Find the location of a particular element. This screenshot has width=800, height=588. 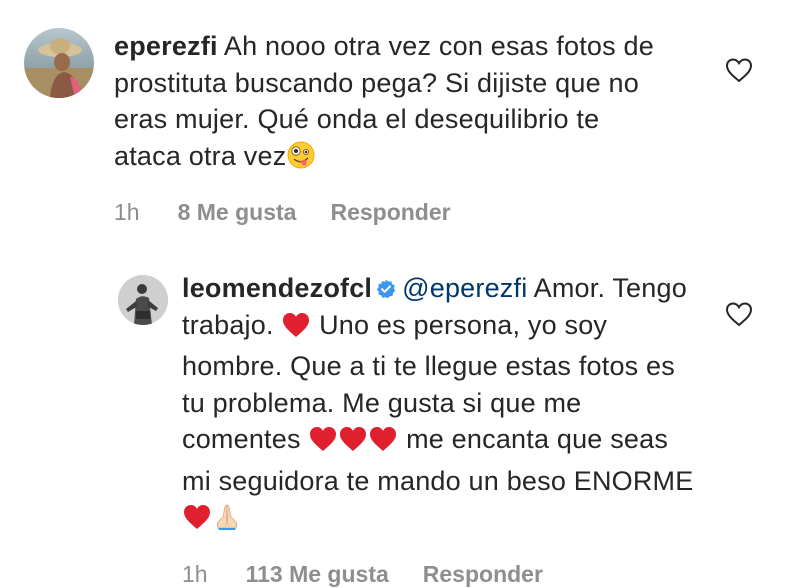

comment-meta: 1h 113 Me gusta Responder is located at coordinates (442, 574).